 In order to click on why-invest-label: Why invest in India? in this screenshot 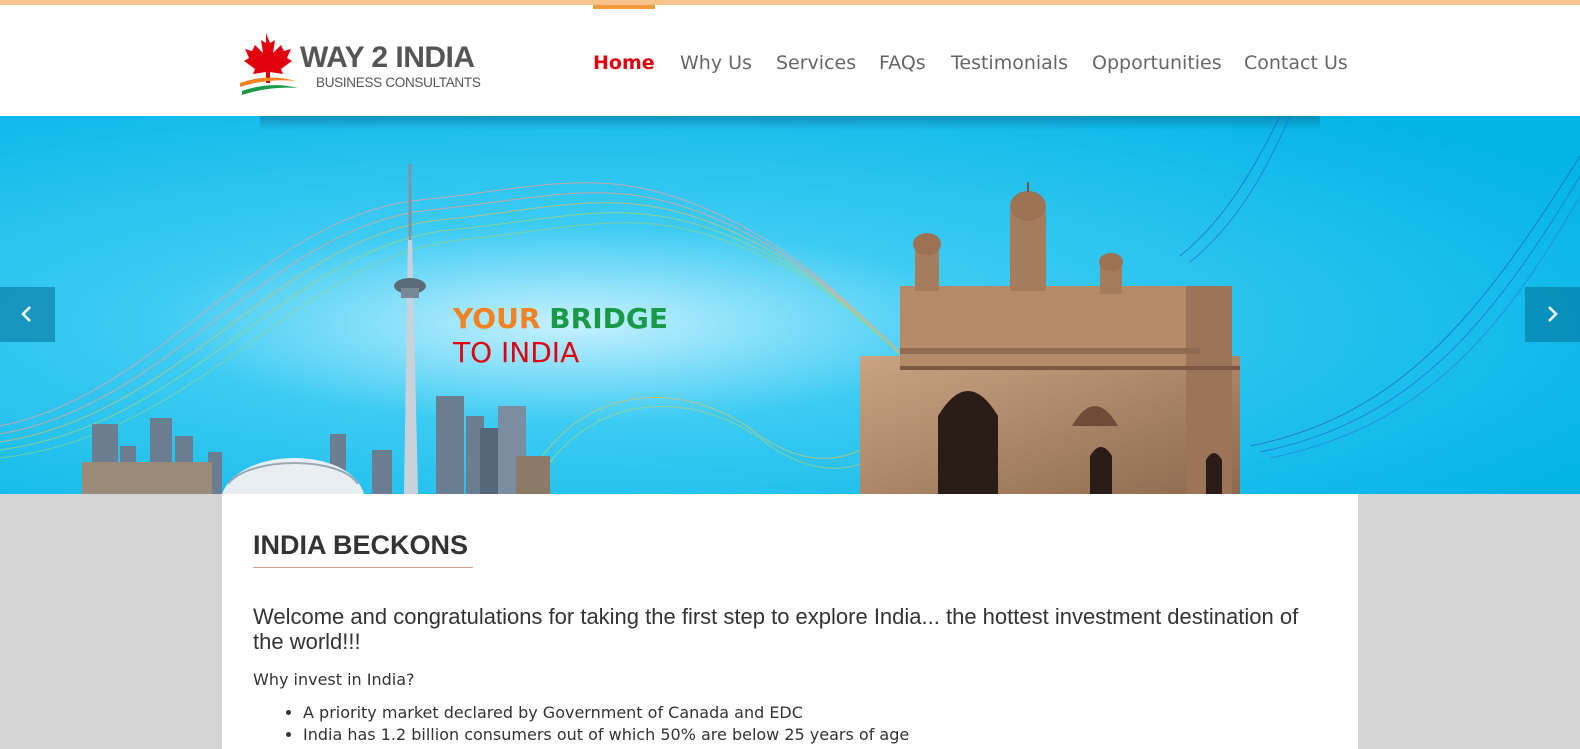, I will do `click(334, 679)`.